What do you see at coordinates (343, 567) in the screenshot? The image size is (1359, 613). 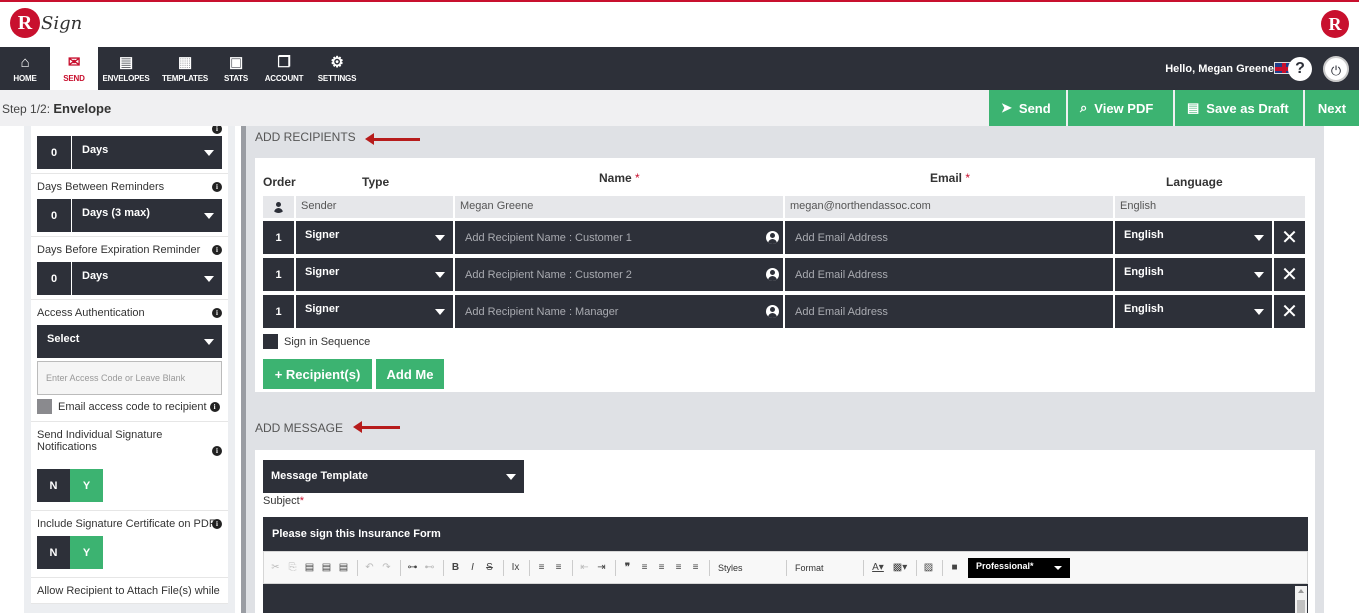 I see `paste-word-icon: ▤` at bounding box center [343, 567].